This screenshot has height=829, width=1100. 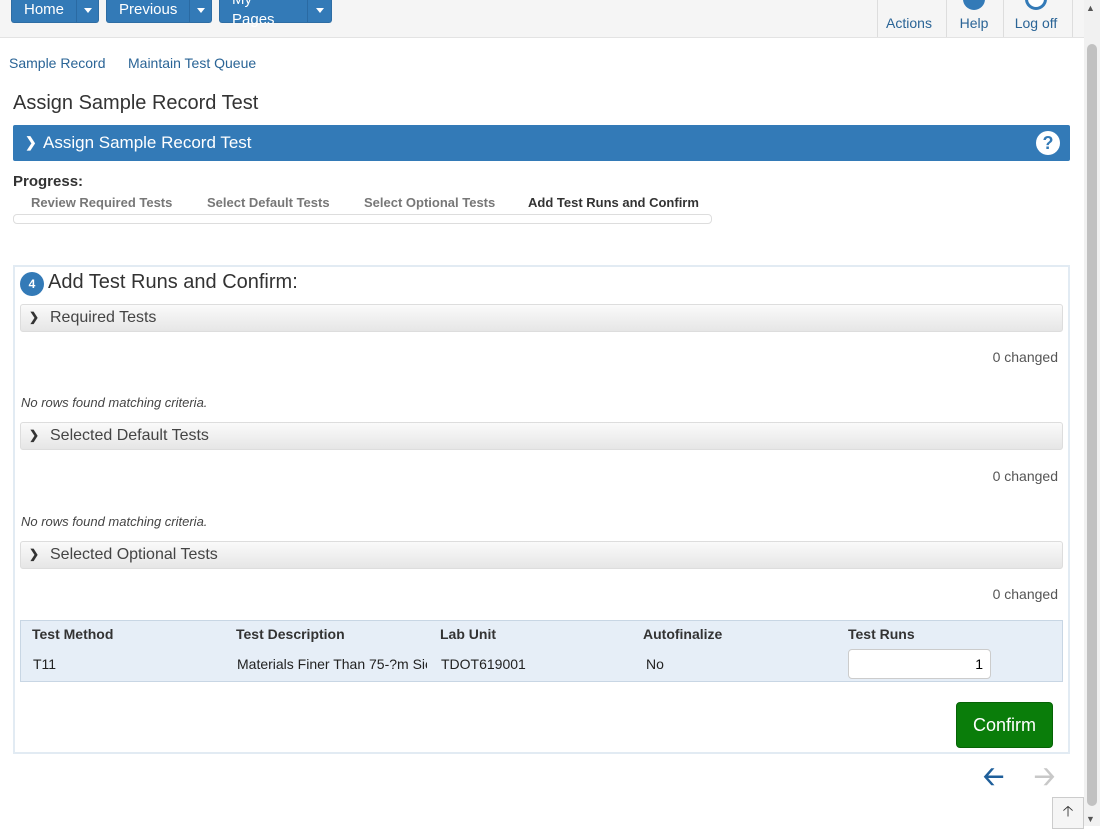 What do you see at coordinates (541, 555) in the screenshot?
I see `accordion-selected-optional-tests: ❯ Selected Optional Tests` at bounding box center [541, 555].